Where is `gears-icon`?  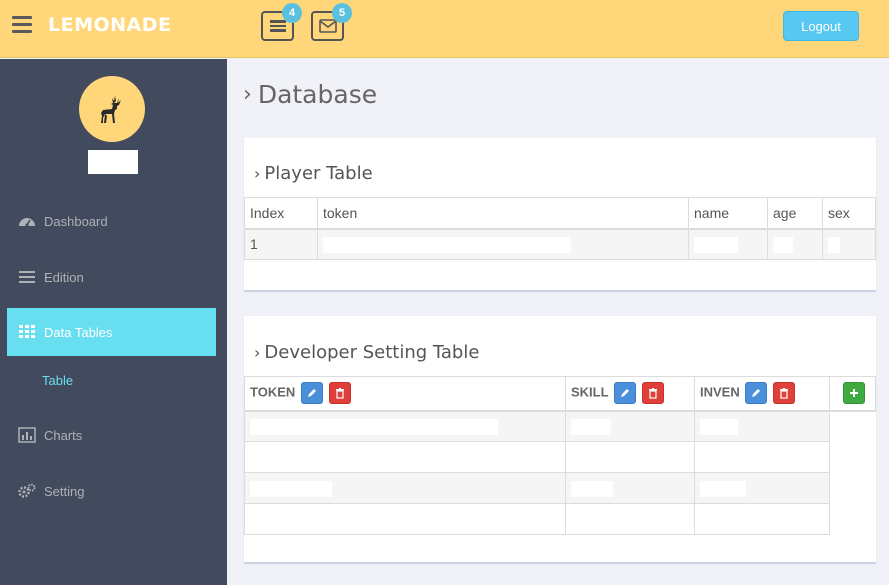
gears-icon is located at coordinates (27, 490).